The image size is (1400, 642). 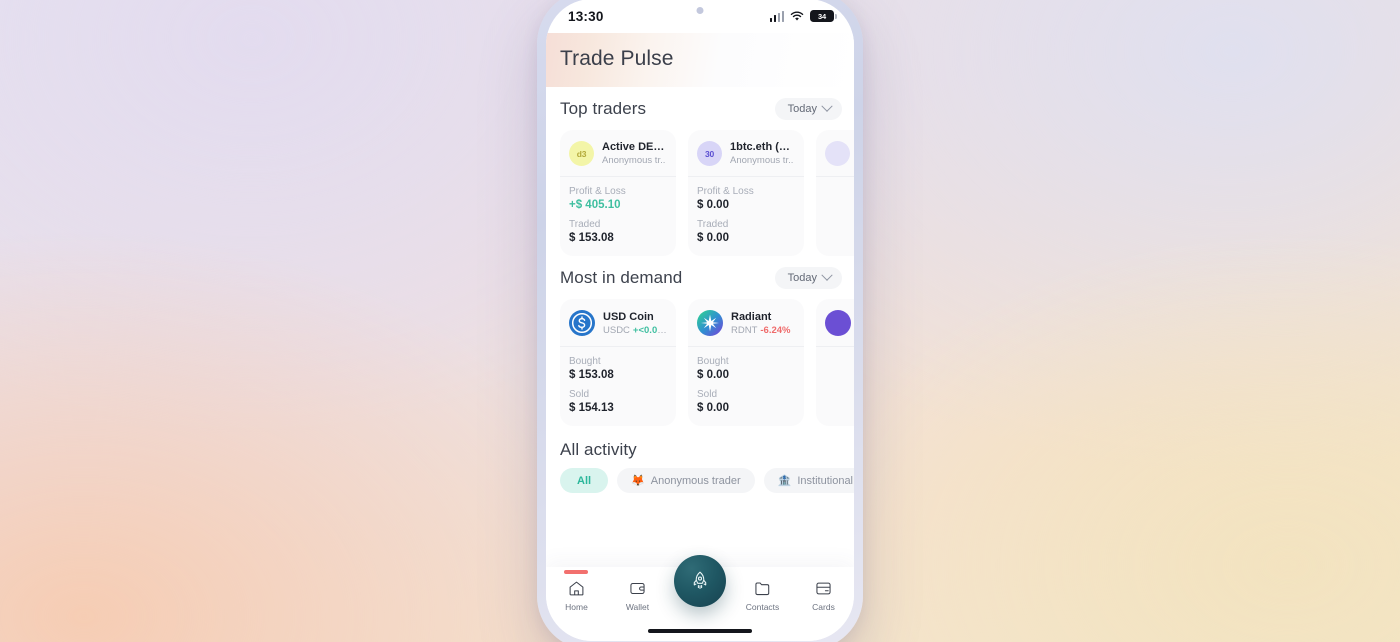 What do you see at coordinates (700, 447) in the screenshot?
I see `all-activity-header: All activity` at bounding box center [700, 447].